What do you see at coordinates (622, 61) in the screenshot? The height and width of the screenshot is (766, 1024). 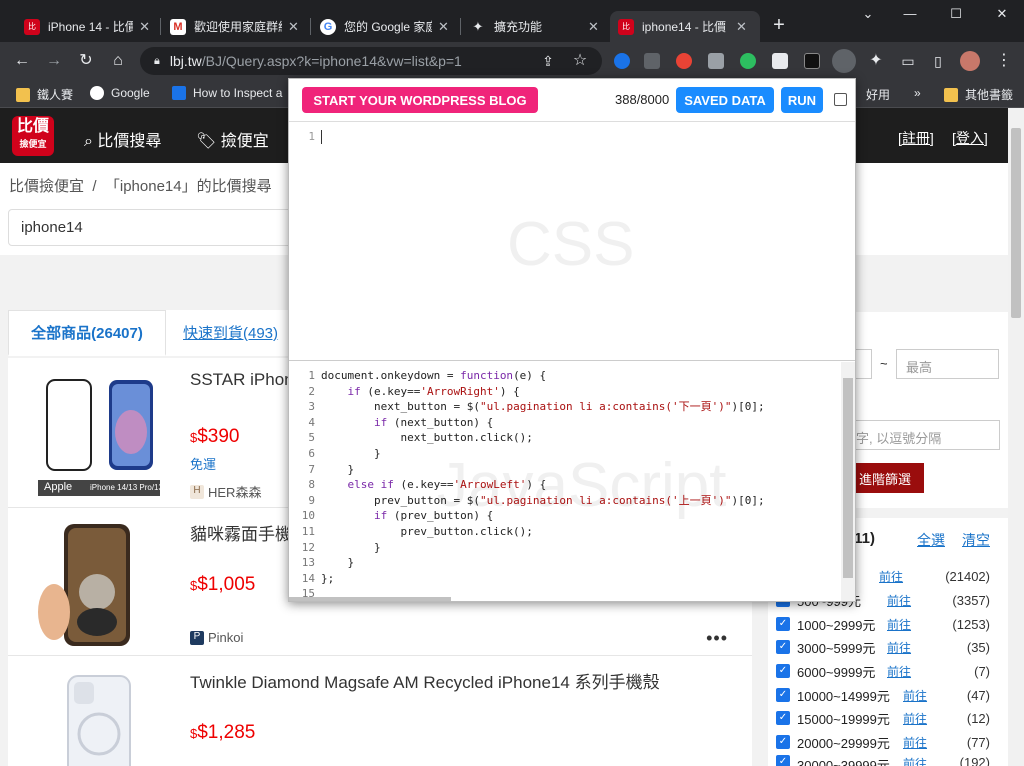 I see `extension-diamond-icon` at bounding box center [622, 61].